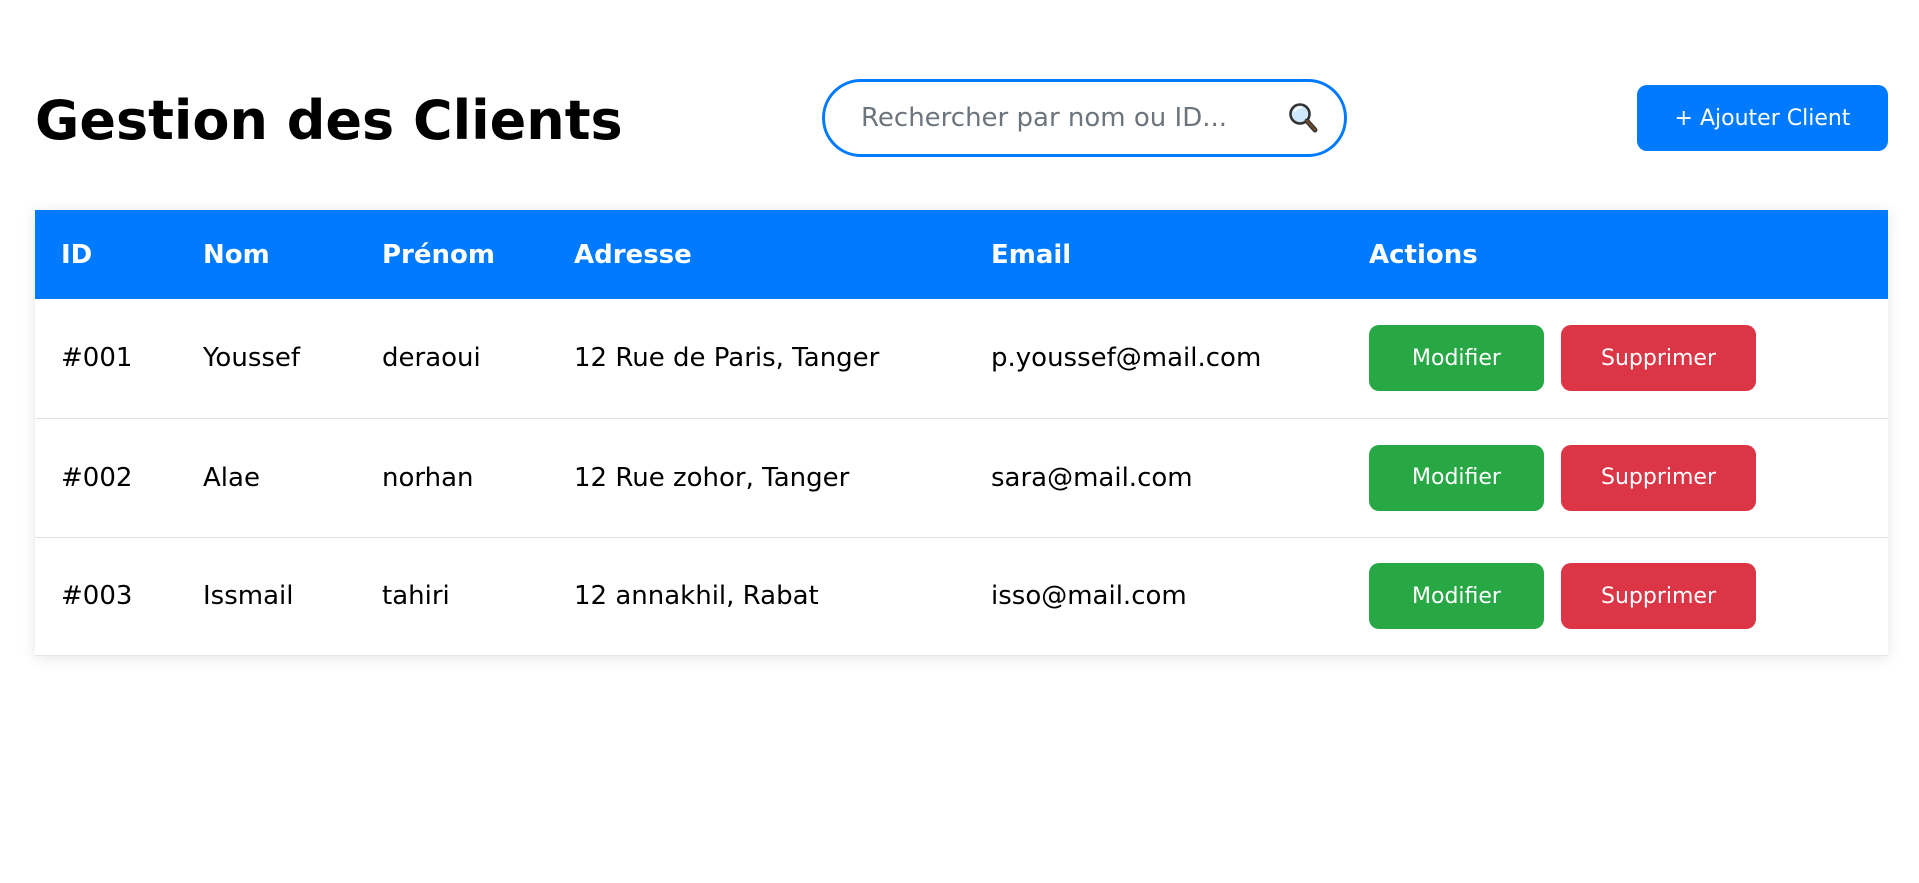  I want to click on table-header-row: ID Nom Prénom Adresse Email Actions, so click(961, 254).